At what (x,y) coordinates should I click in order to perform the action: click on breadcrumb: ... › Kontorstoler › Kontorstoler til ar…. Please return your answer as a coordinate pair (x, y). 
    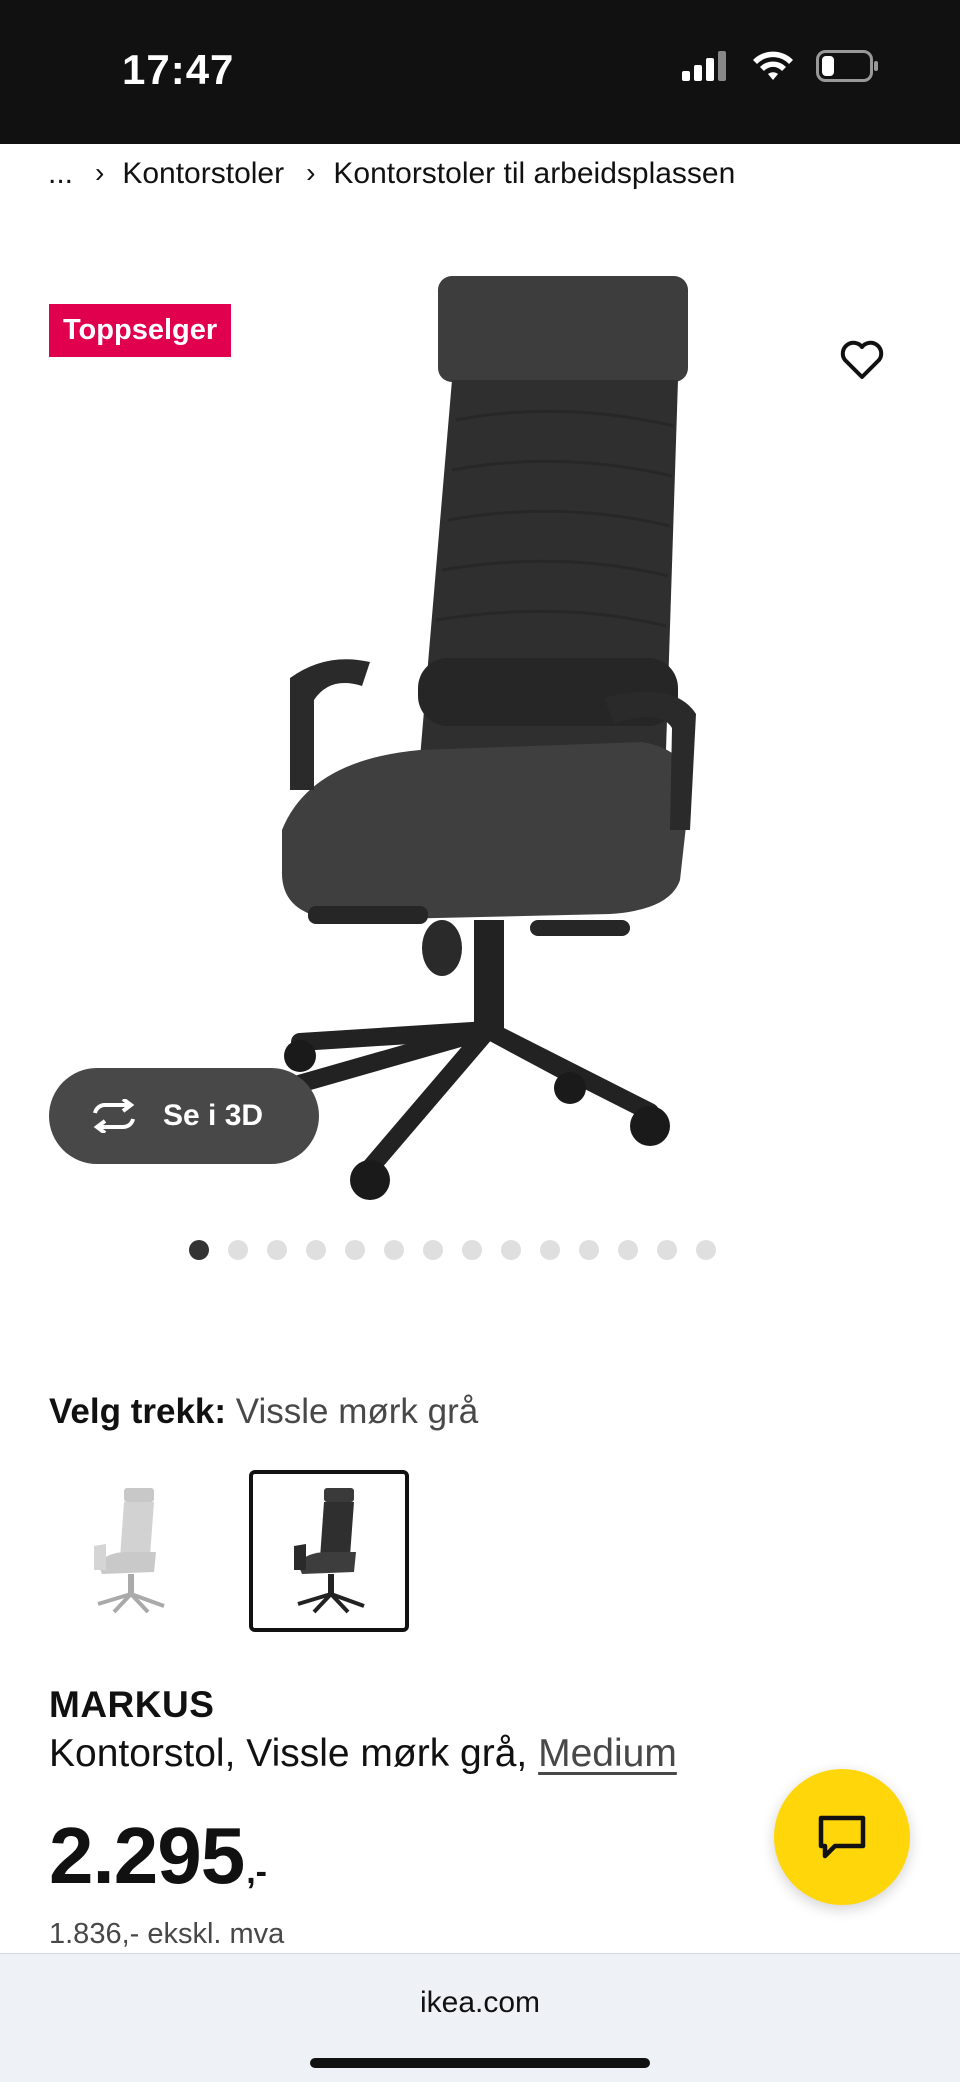
    Looking at the image, I should click on (391, 174).